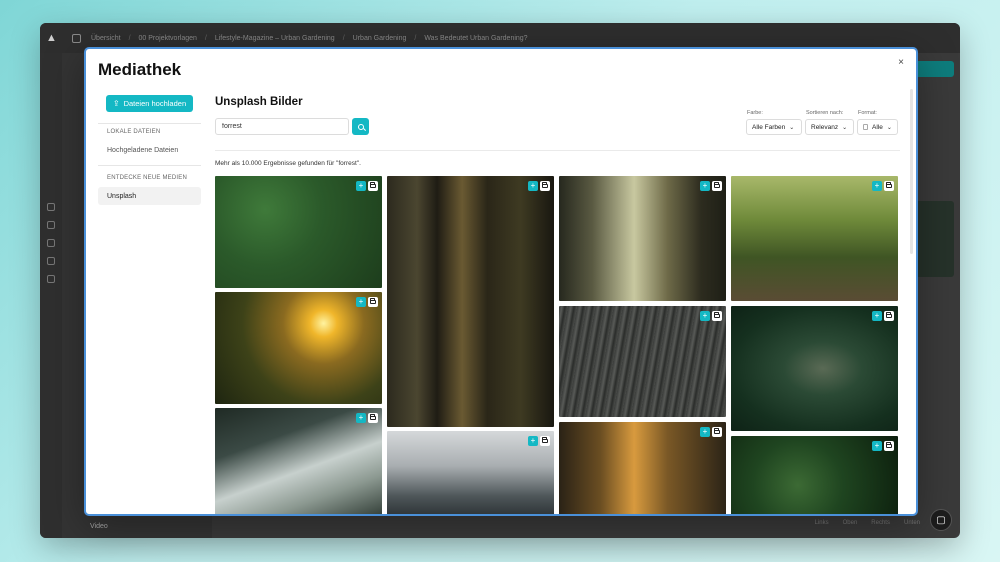  Describe the element at coordinates (825, 127) in the screenshot. I see `sort-filter-value: Relevanz` at that location.